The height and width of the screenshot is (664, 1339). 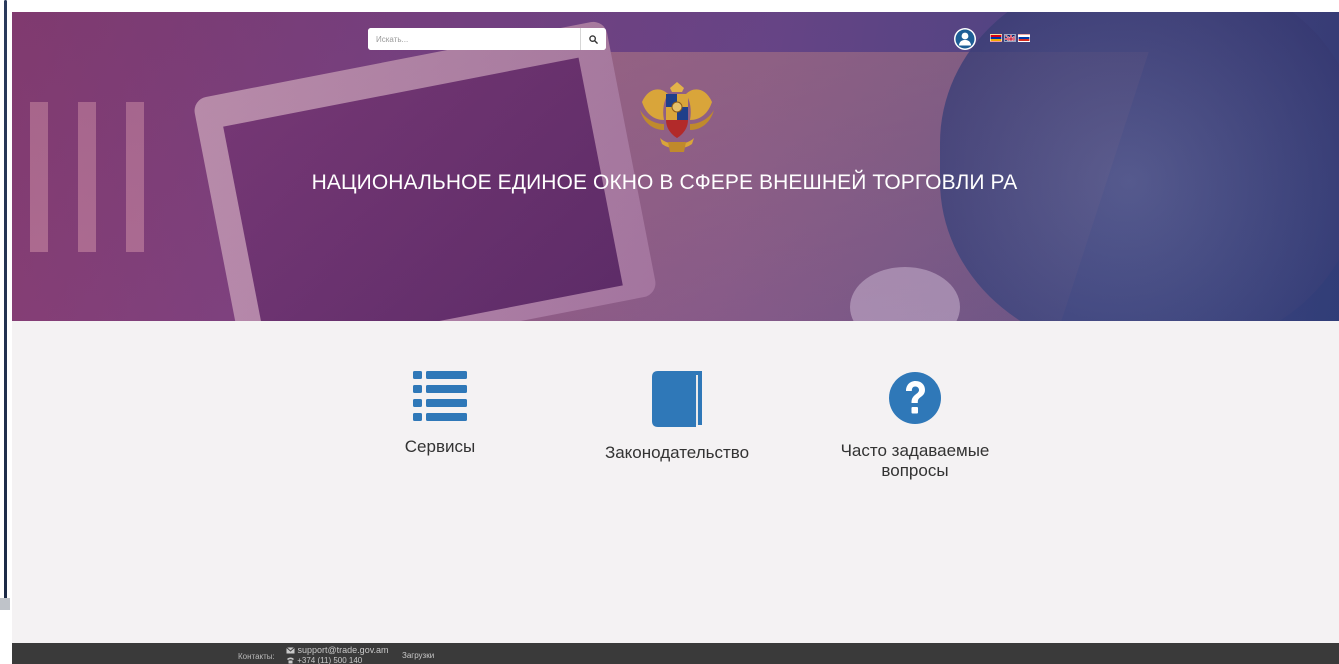 What do you see at coordinates (5, 300) in the screenshot?
I see `edge-line` at bounding box center [5, 300].